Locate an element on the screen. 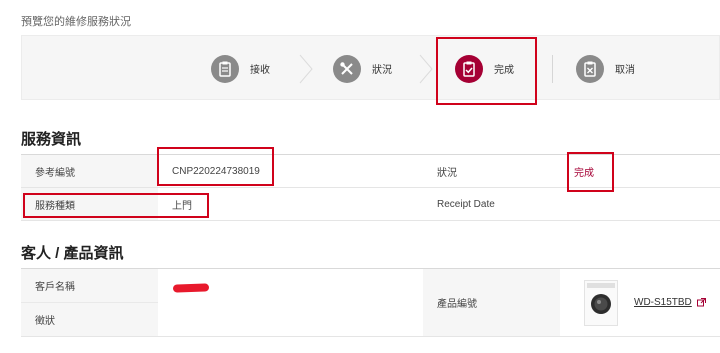  table-row: 參考編號 CNP220224738019 狀況 完成 is located at coordinates (370, 171).